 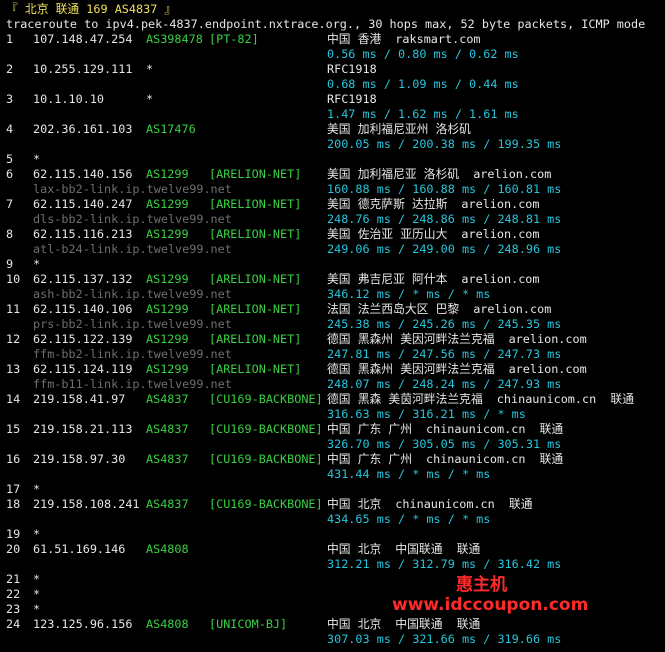 I want to click on hop-network-tag: [UNICOM-BJ], so click(x=248, y=624).